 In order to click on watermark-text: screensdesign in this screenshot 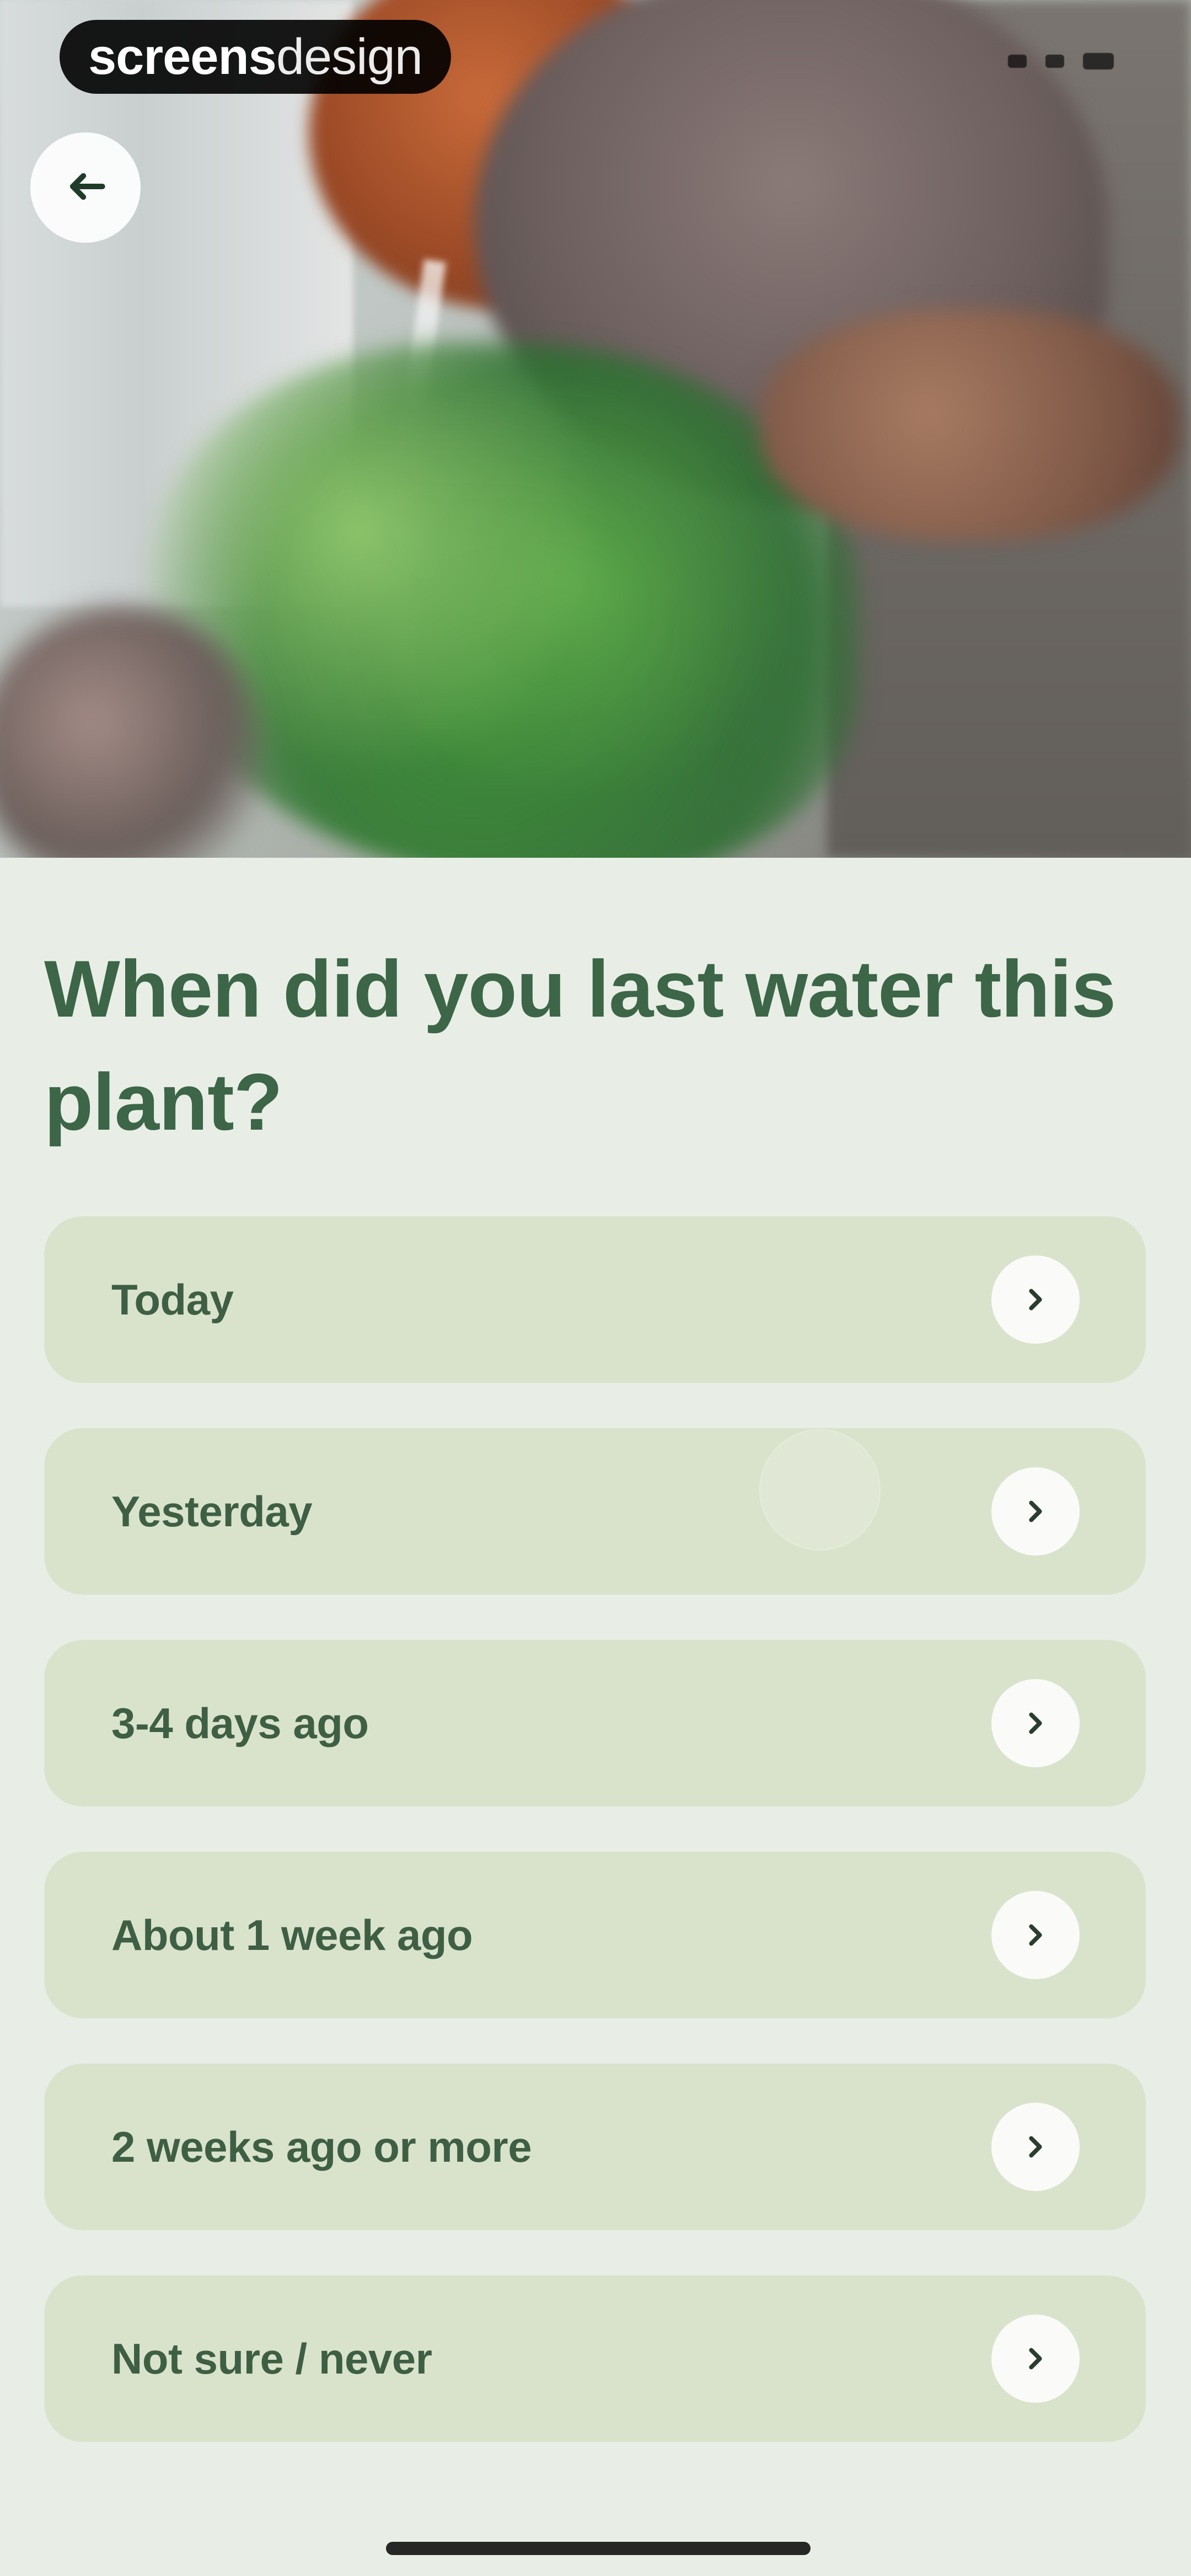, I will do `click(255, 57)`.